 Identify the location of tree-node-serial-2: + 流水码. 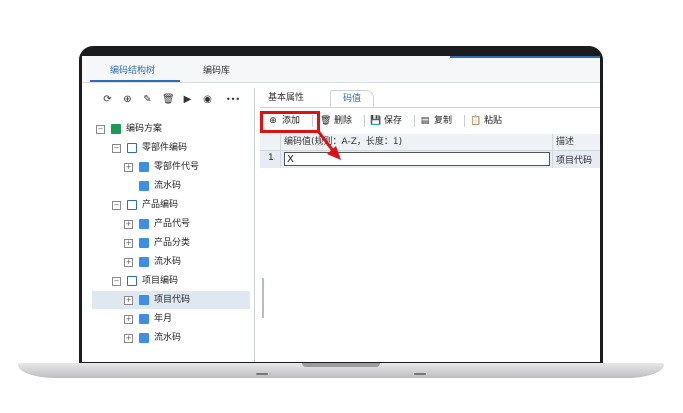
(152, 262).